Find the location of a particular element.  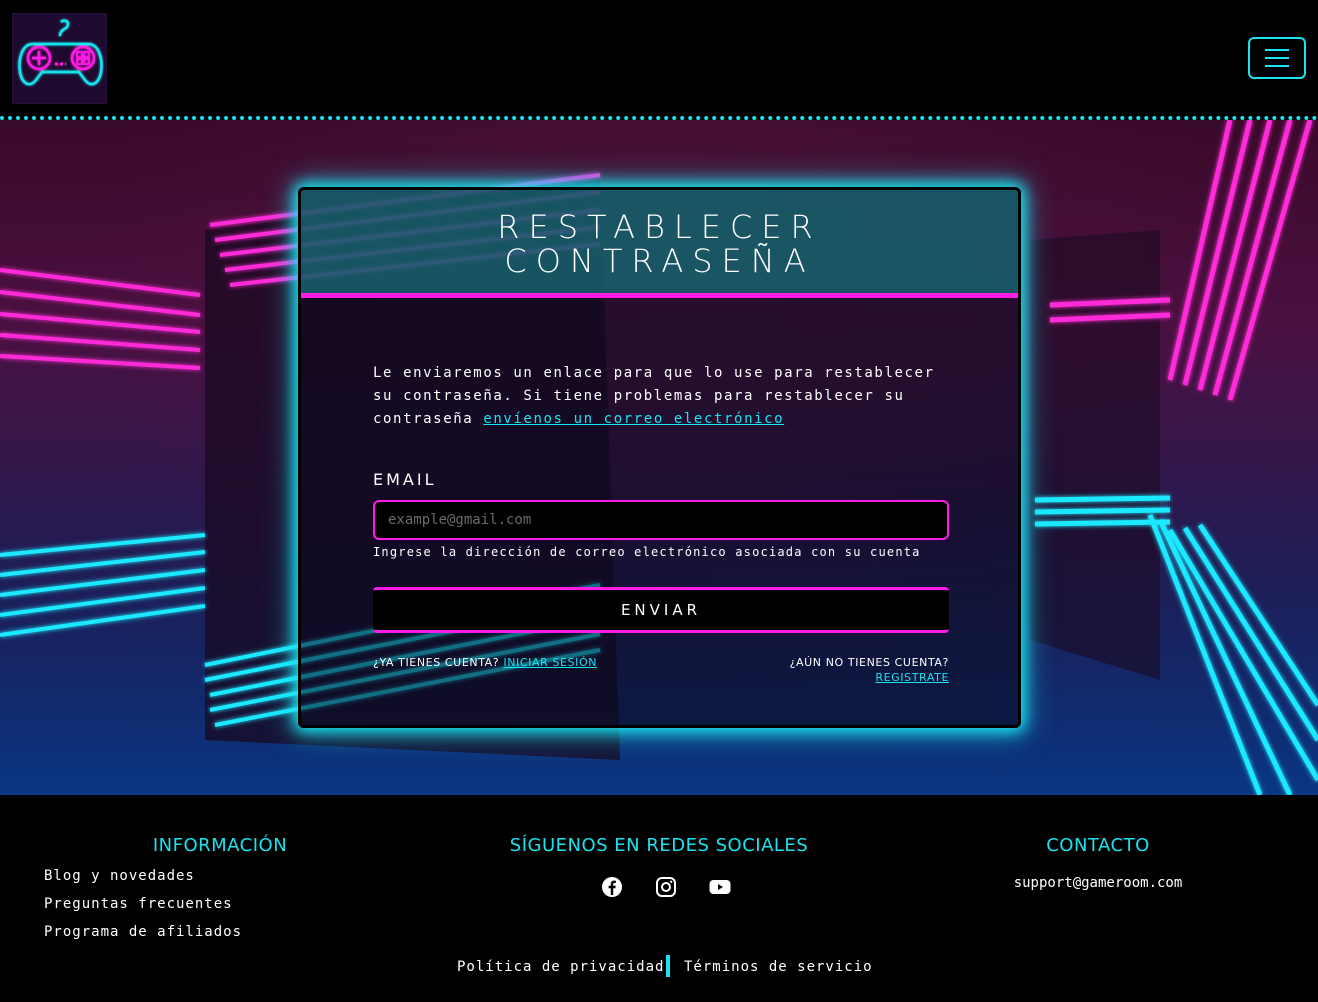

footer-link-faq: Preguntas frecuentes is located at coordinates (138, 904).